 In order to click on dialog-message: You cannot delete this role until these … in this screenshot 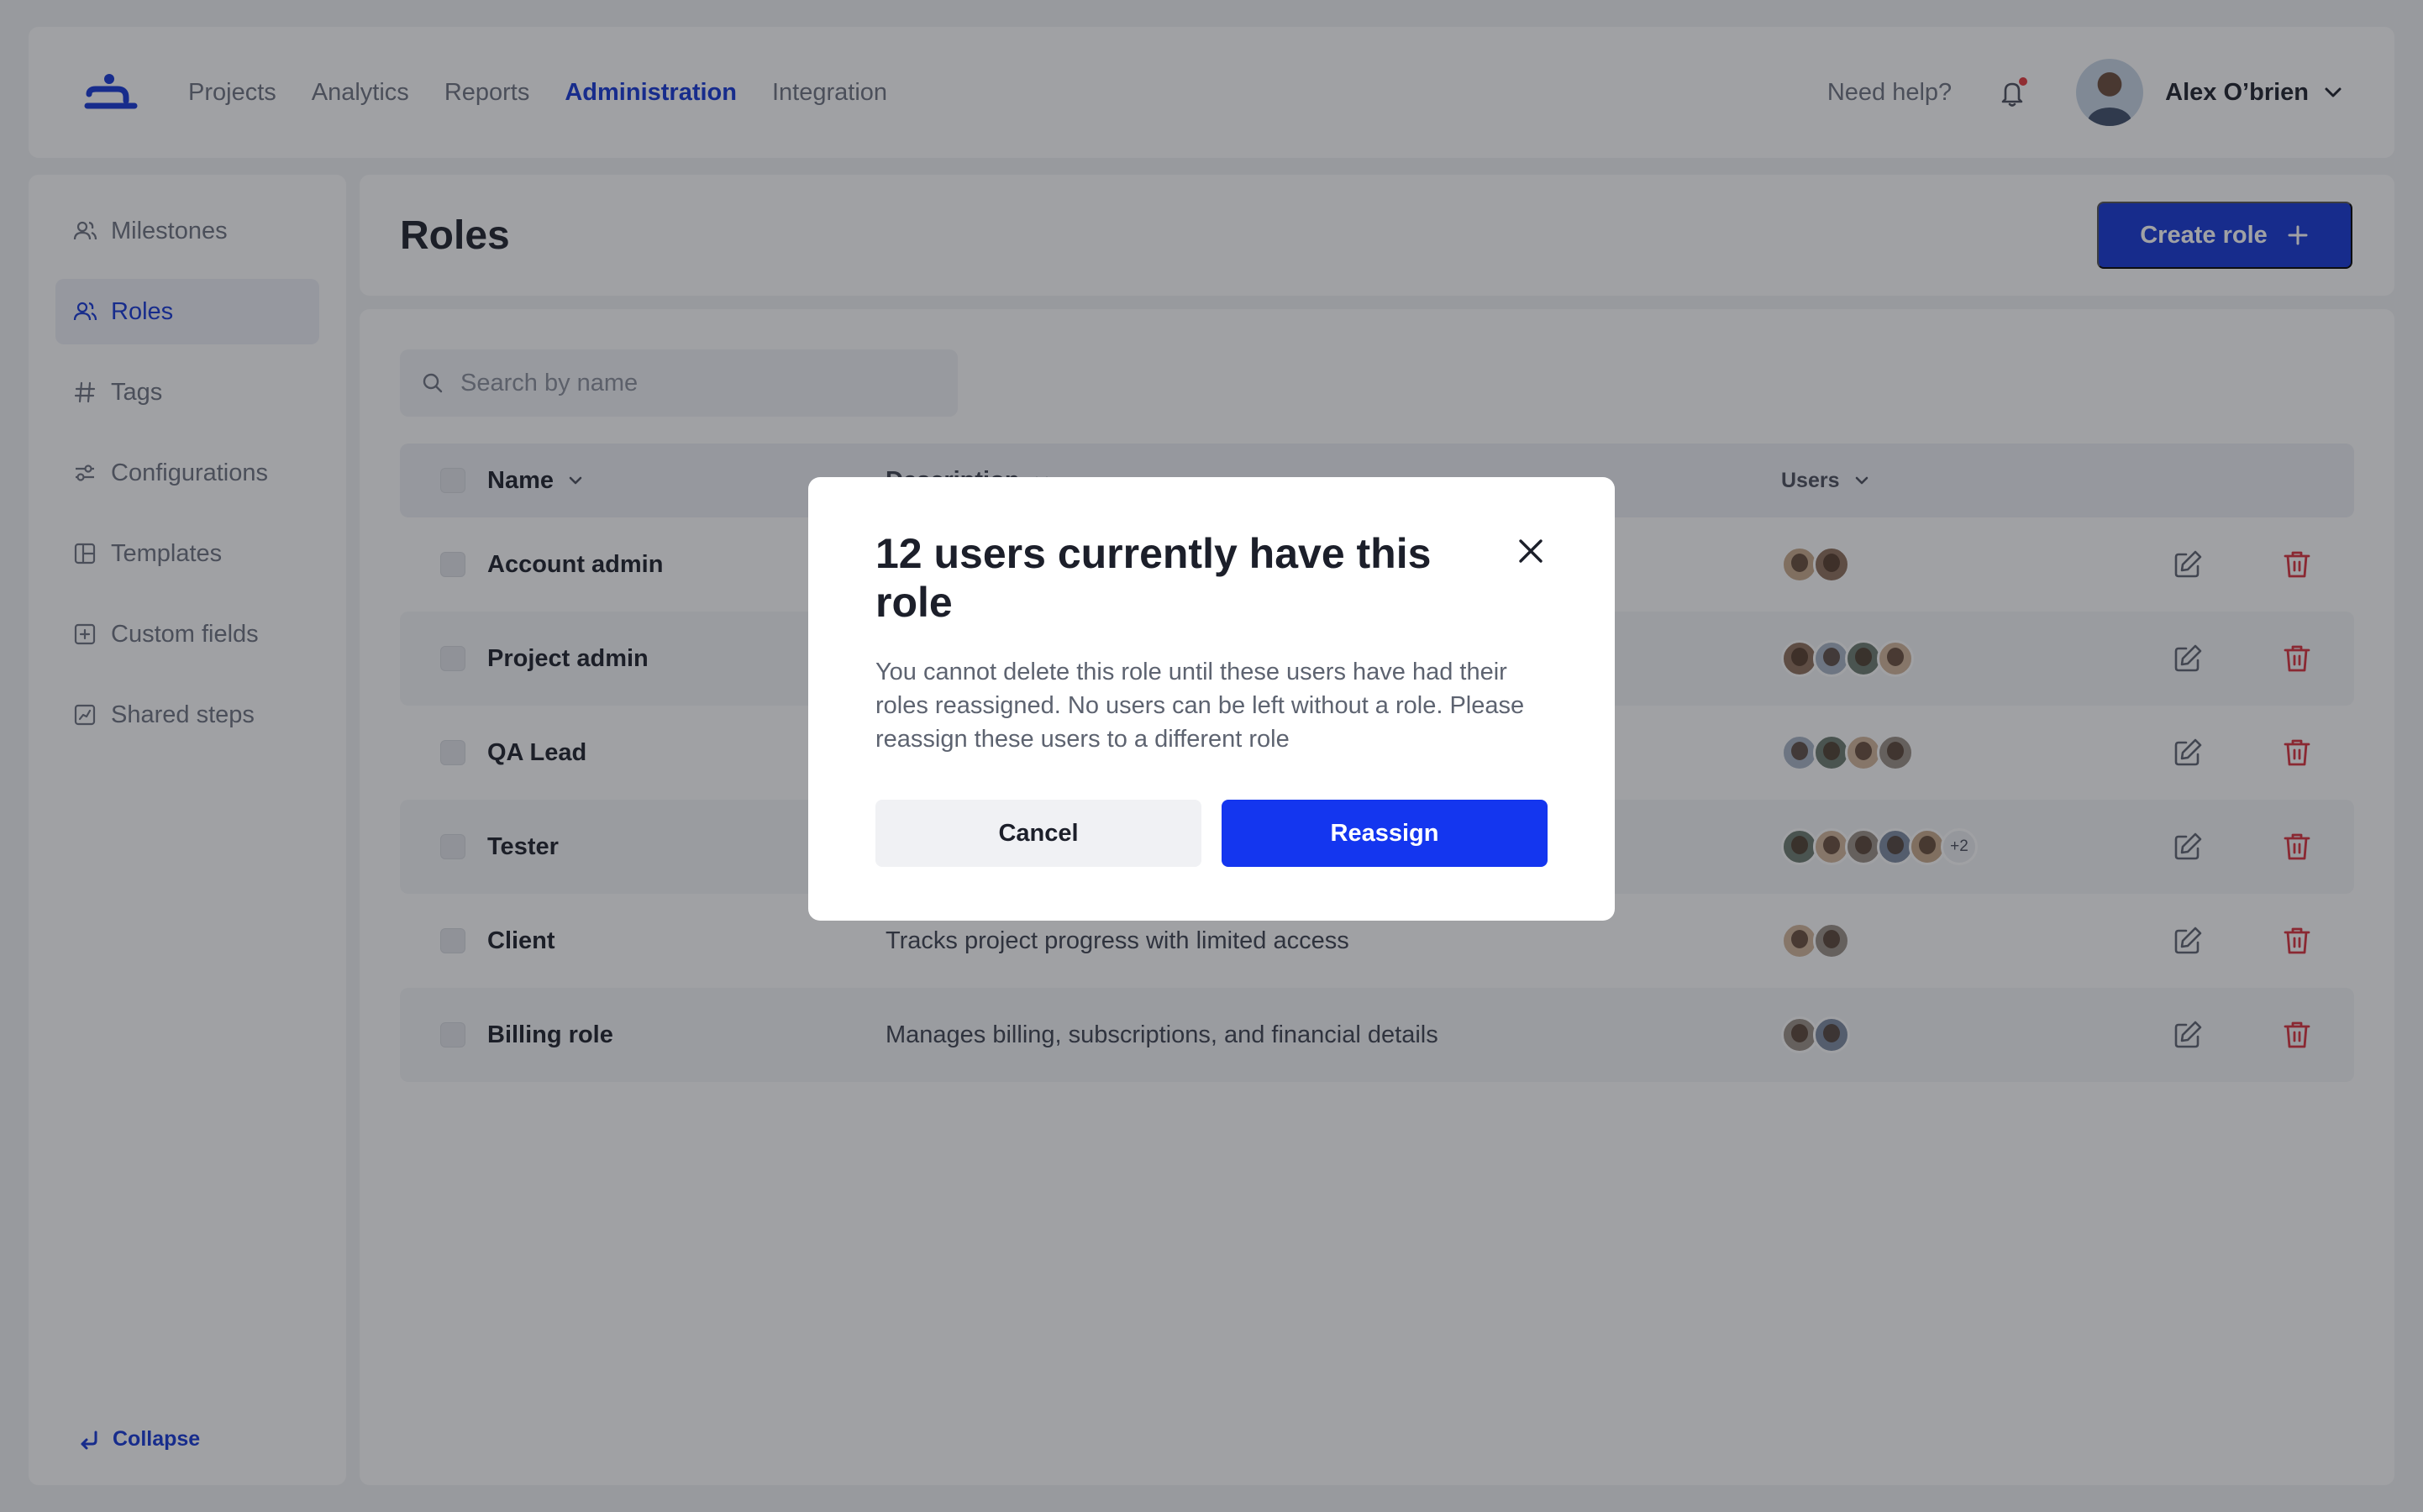, I will do `click(1200, 706)`.